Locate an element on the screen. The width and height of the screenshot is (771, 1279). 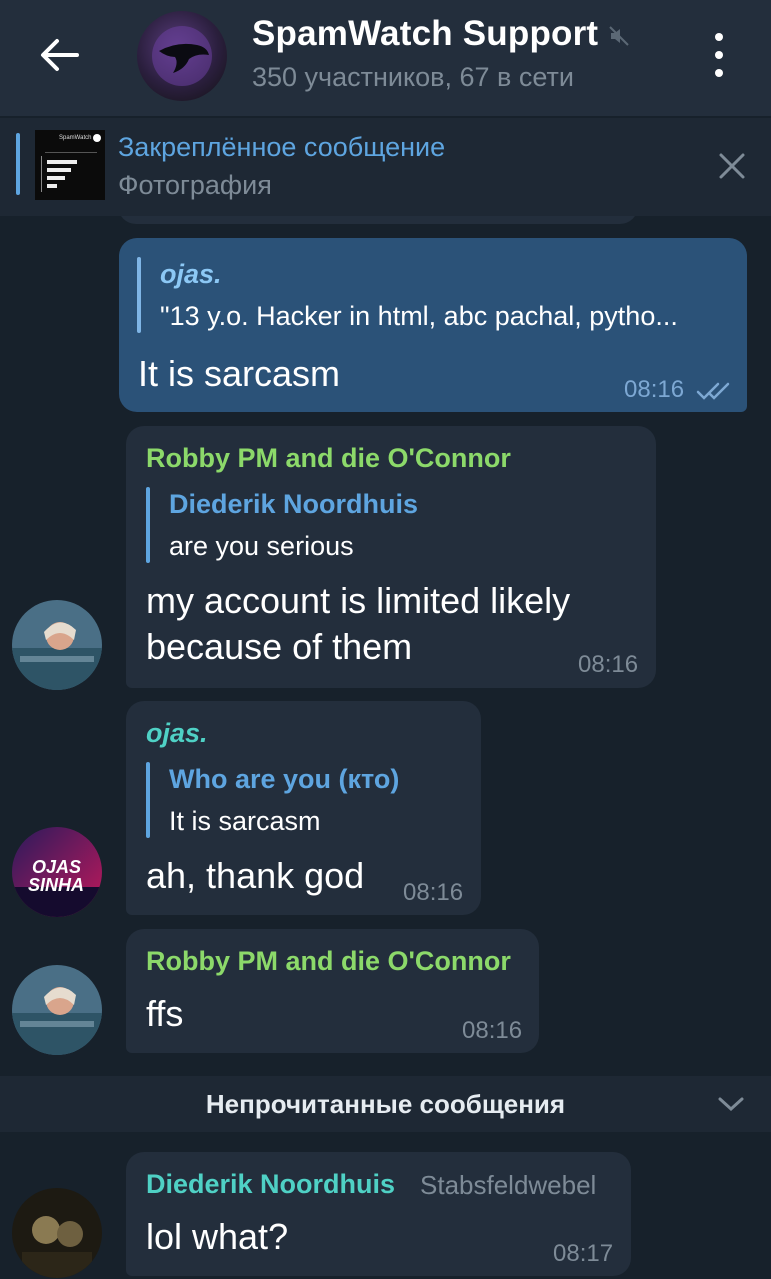
message-text-line: my account is limited likely is located at coordinates (358, 600).